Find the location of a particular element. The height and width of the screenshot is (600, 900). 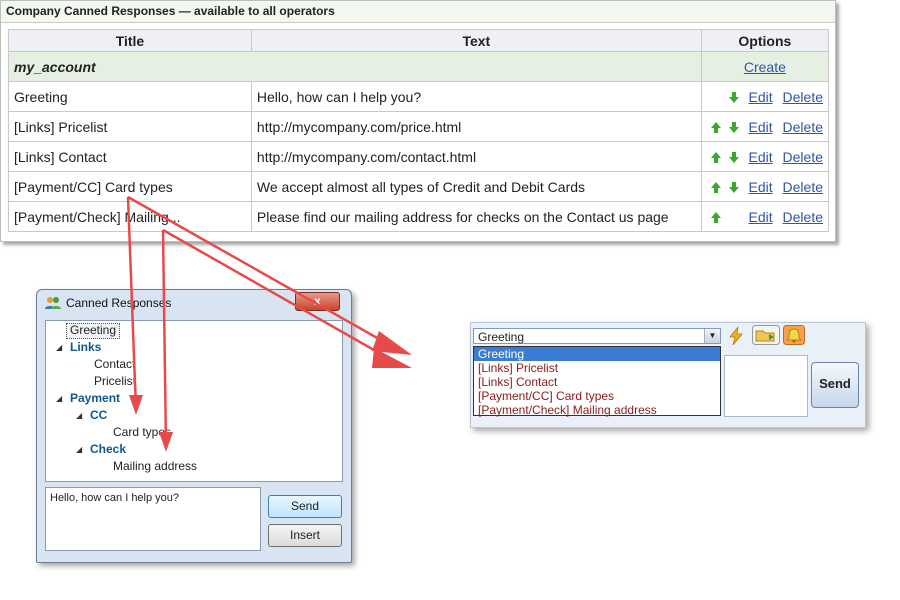

column-title: Title is located at coordinates (130, 40).